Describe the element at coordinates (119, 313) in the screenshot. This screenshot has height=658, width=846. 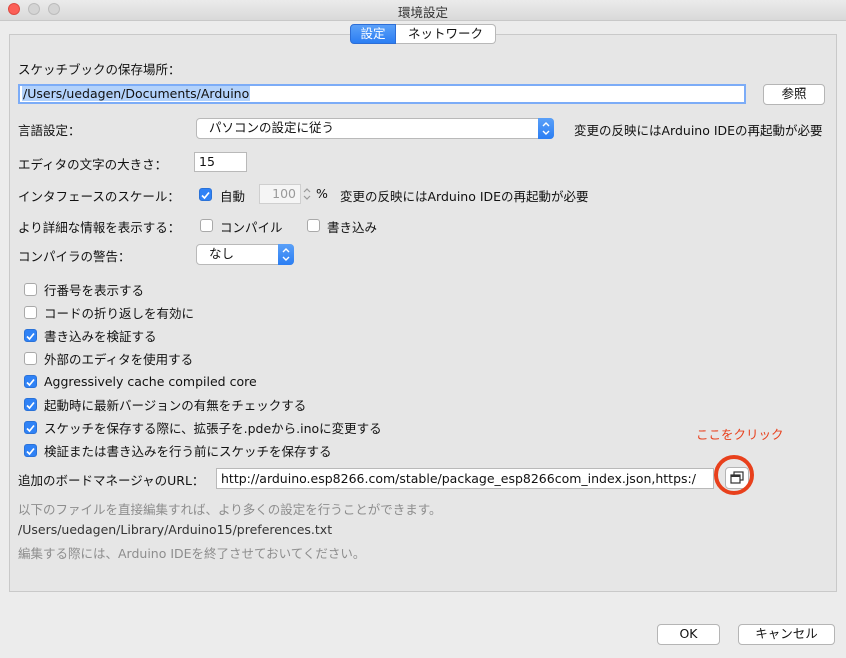
I see `option-label: コードの折り返しを有効に` at that location.